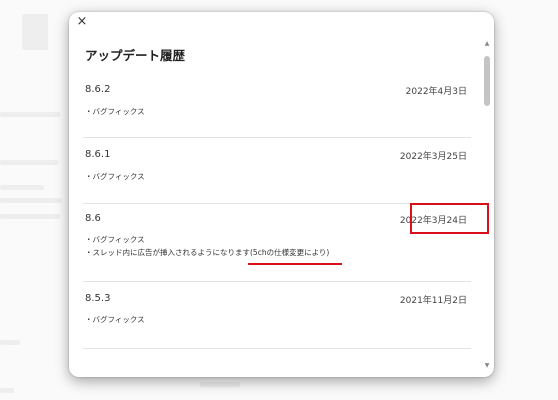 The width and height of the screenshot is (558, 400). I want to click on annotation-highlight-box, so click(449, 218).